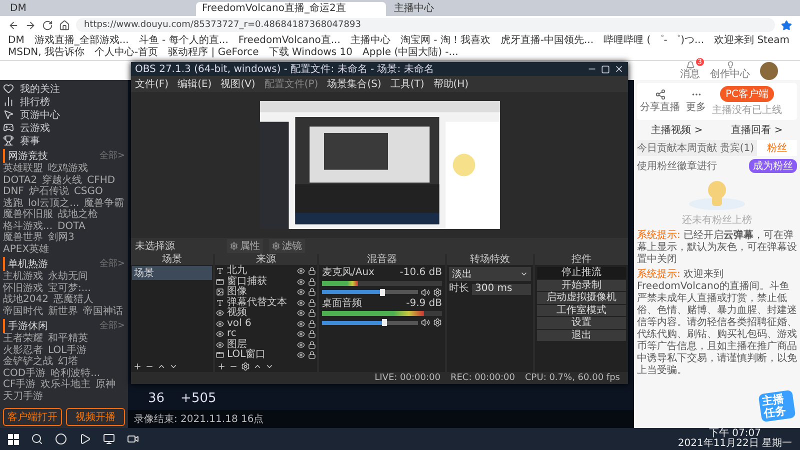  What do you see at coordinates (195, 84) in the screenshot?
I see `menu-item: 编辑(E)` at bounding box center [195, 84].